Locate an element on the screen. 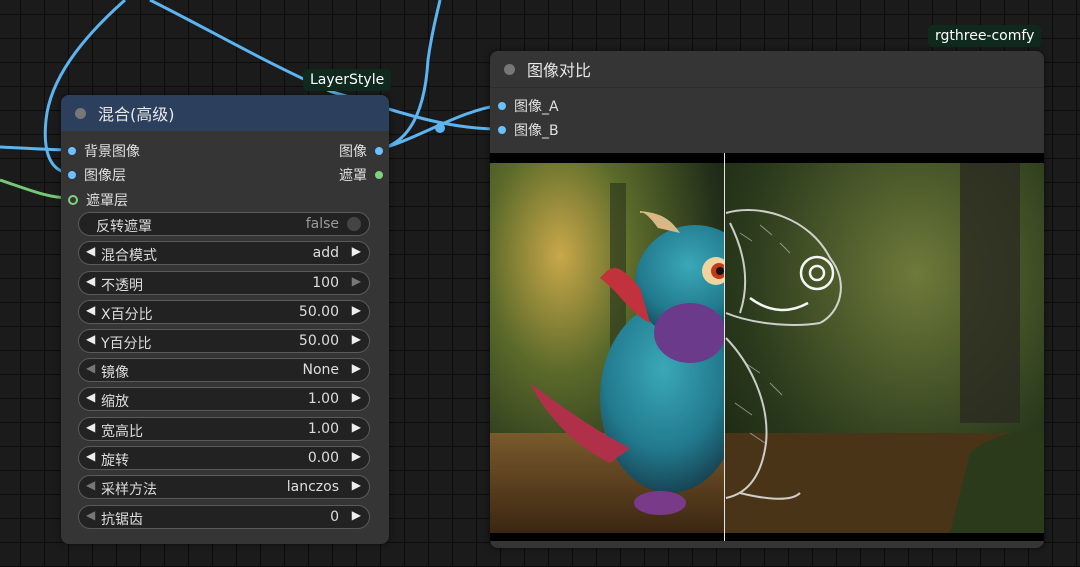 The width and height of the screenshot is (1080, 567). compare-node-header: 图像对比 is located at coordinates (767, 69).